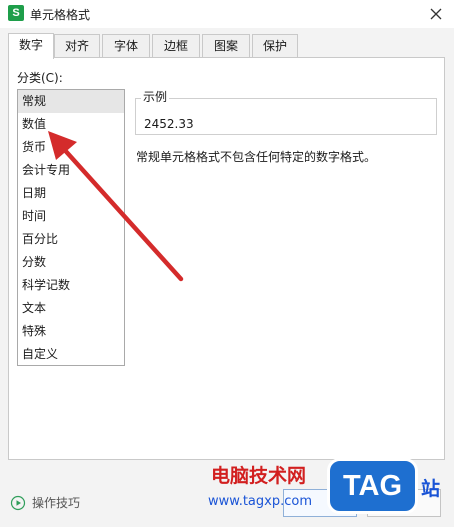 This screenshot has height=527, width=454. What do you see at coordinates (260, 501) in the screenshot?
I see `watermark-url: www.tagxp.com` at bounding box center [260, 501].